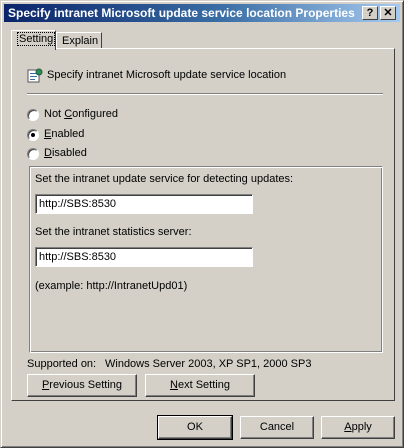  Describe the element at coordinates (33, 115) in the screenshot. I see `radio-not-configured` at that location.